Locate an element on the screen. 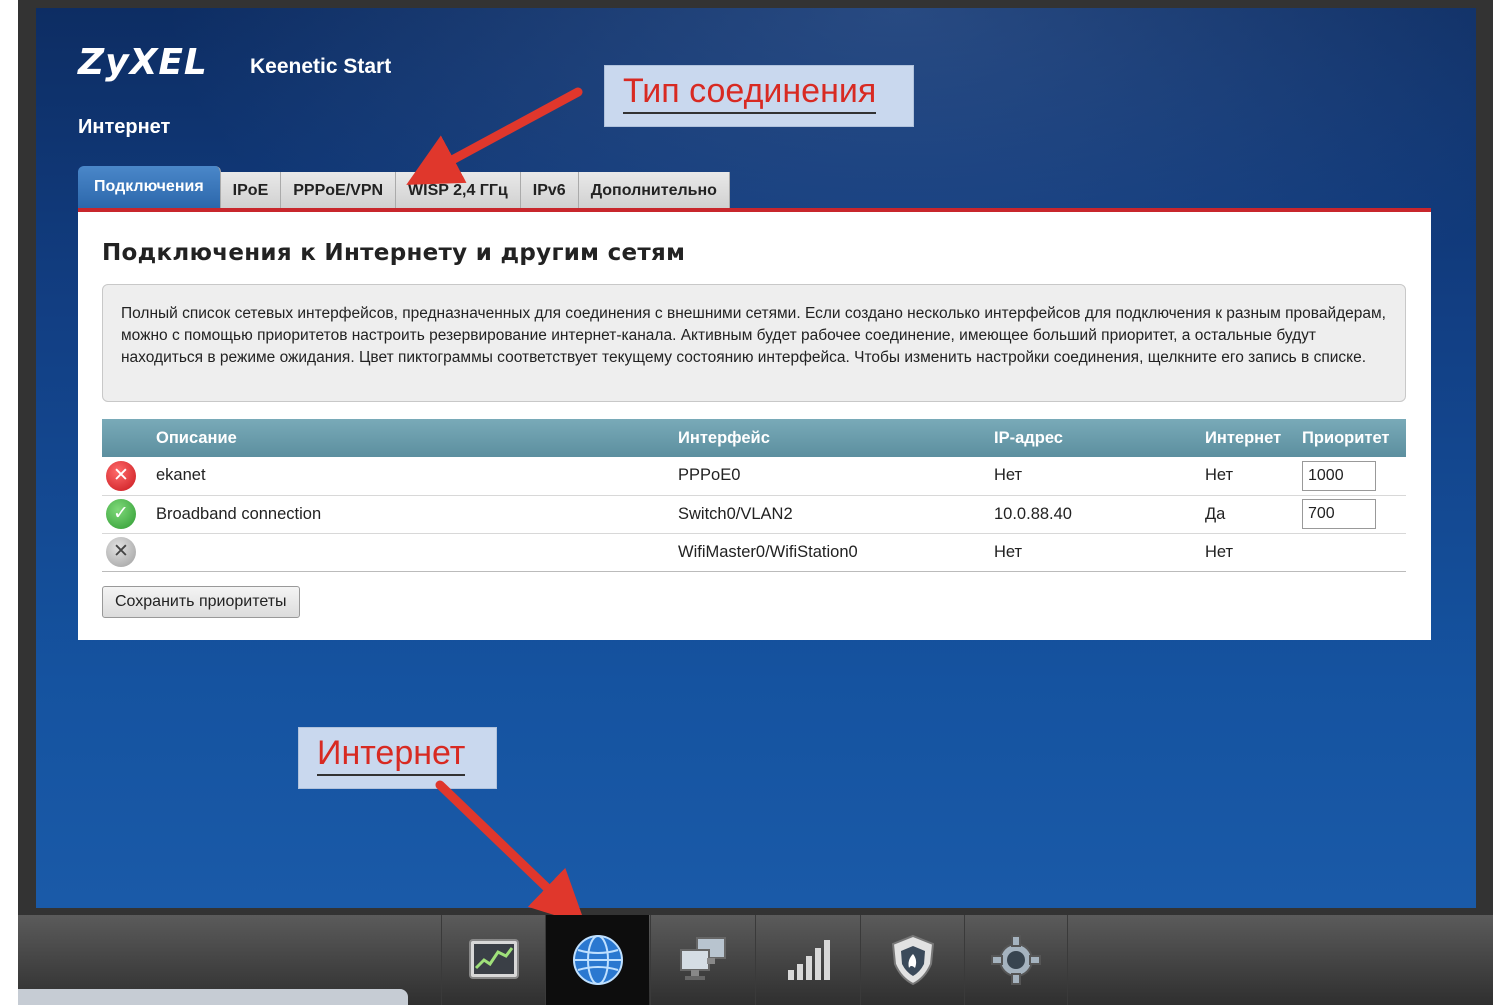  dock-wifi-button is located at coordinates (807, 960).